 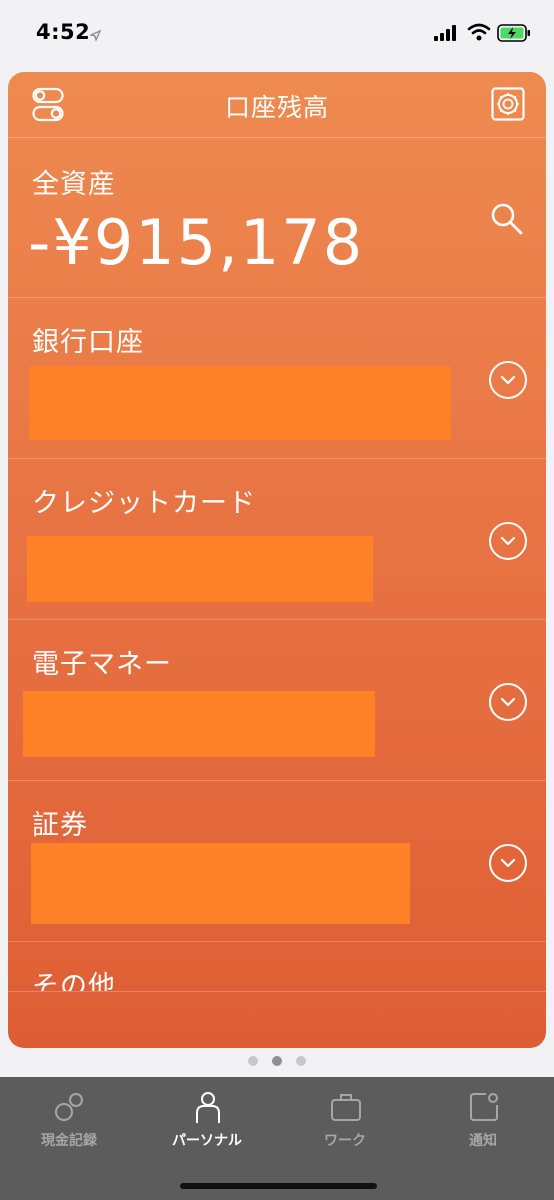 I want to click on total-assets-section: 全資産 -¥915,178, so click(x=277, y=218).